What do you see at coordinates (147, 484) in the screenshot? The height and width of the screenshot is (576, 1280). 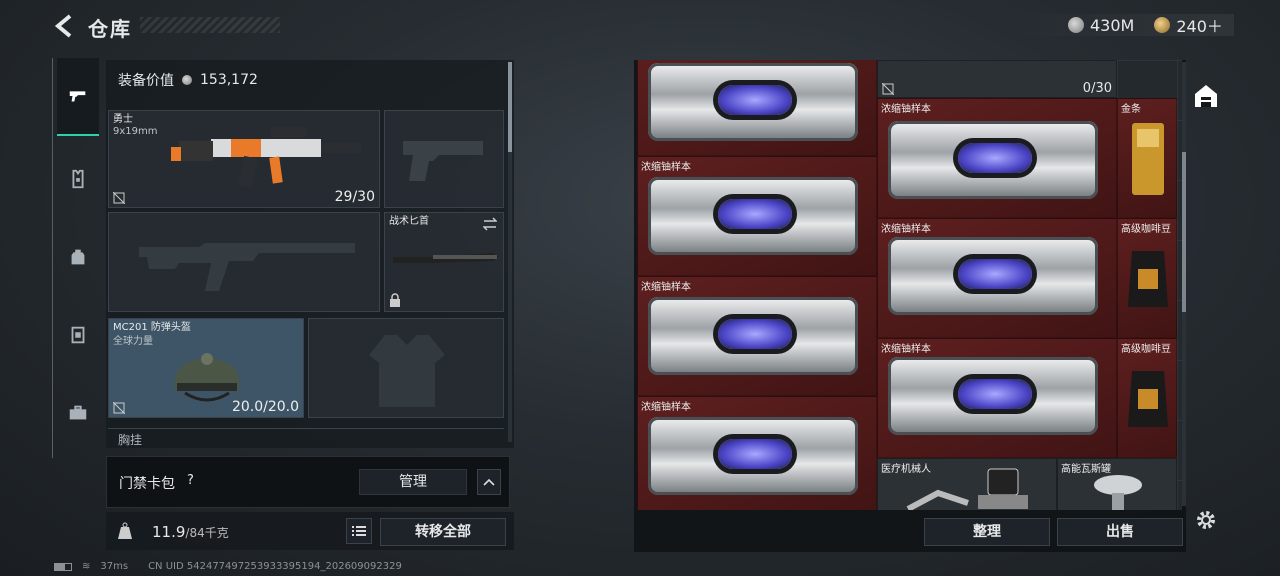 I see `keycard-bag-label: 门禁卡包` at bounding box center [147, 484].